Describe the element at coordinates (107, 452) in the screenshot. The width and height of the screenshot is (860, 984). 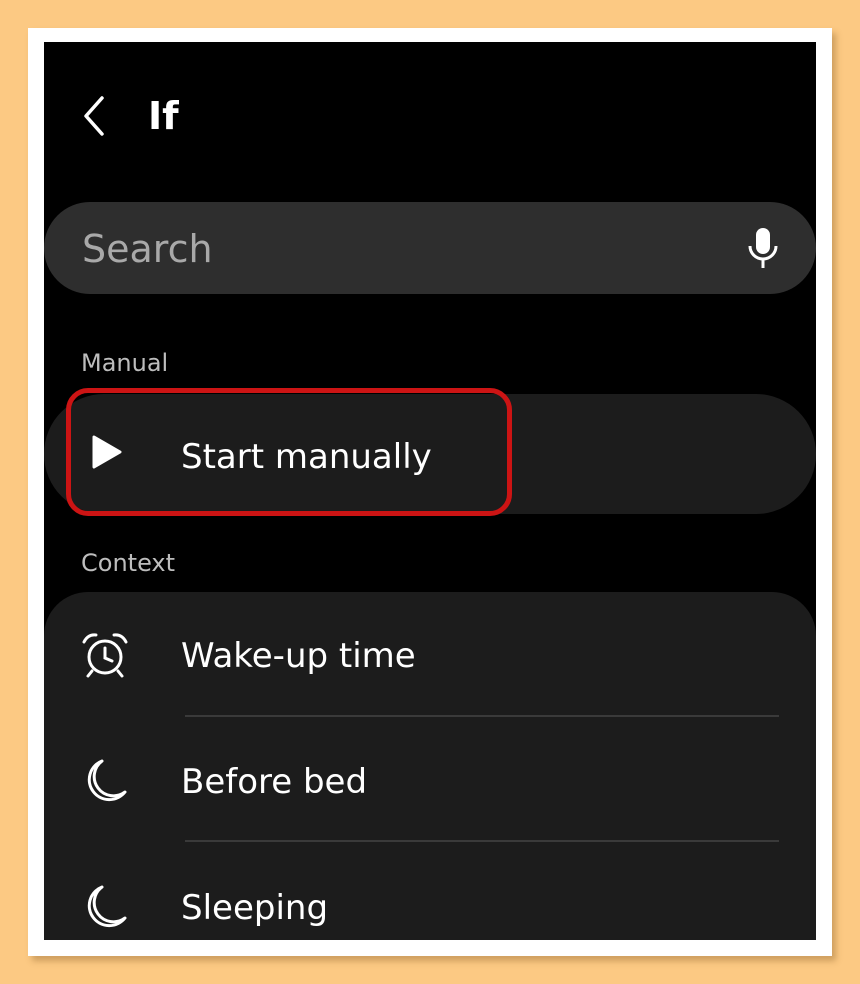
I see `play-icon` at that location.